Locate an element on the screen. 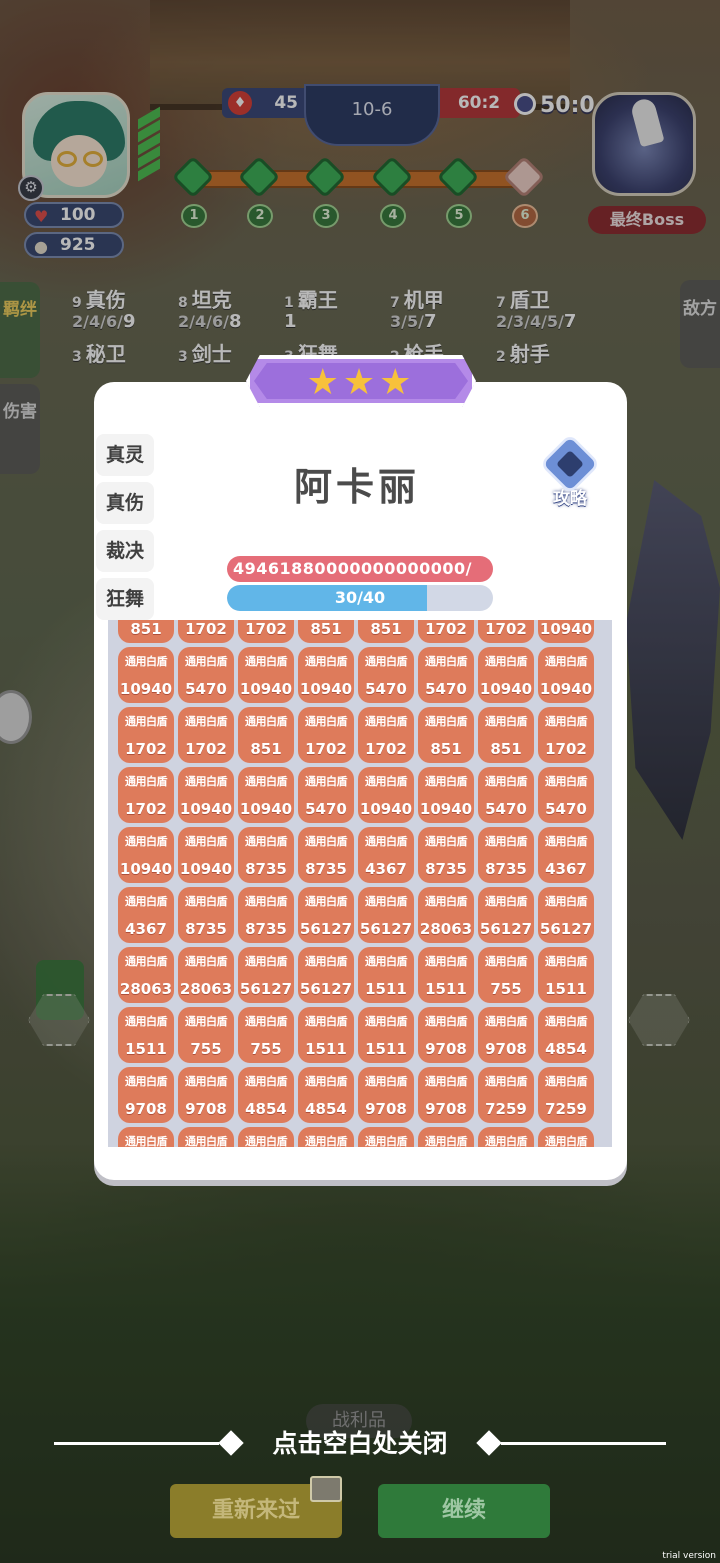 This screenshot has width=720, height=1563. trait-label: 真伤 is located at coordinates (125, 503).